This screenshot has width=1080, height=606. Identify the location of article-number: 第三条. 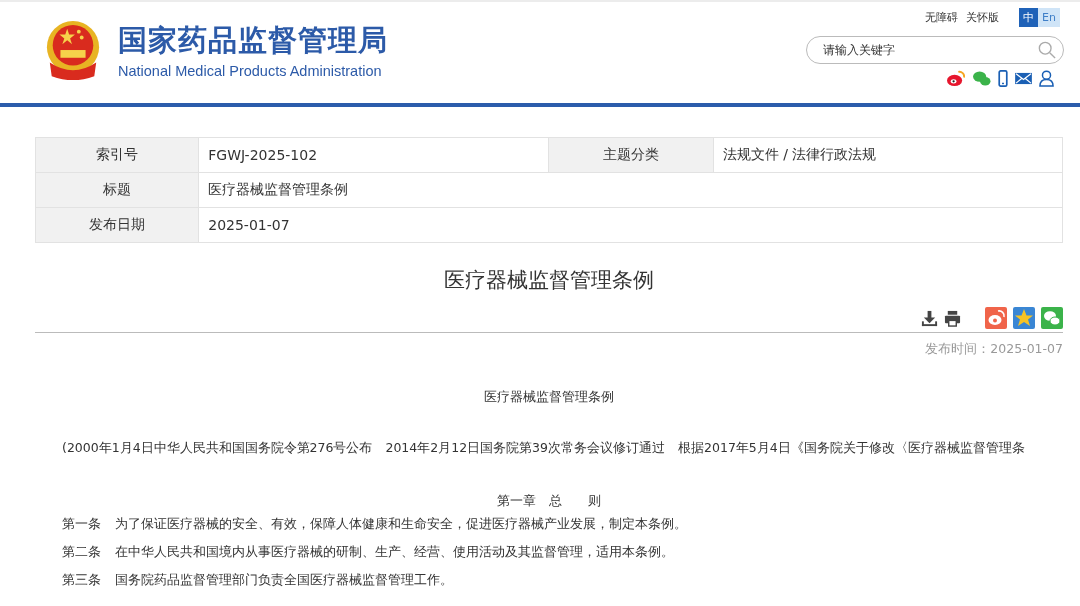
(81, 580).